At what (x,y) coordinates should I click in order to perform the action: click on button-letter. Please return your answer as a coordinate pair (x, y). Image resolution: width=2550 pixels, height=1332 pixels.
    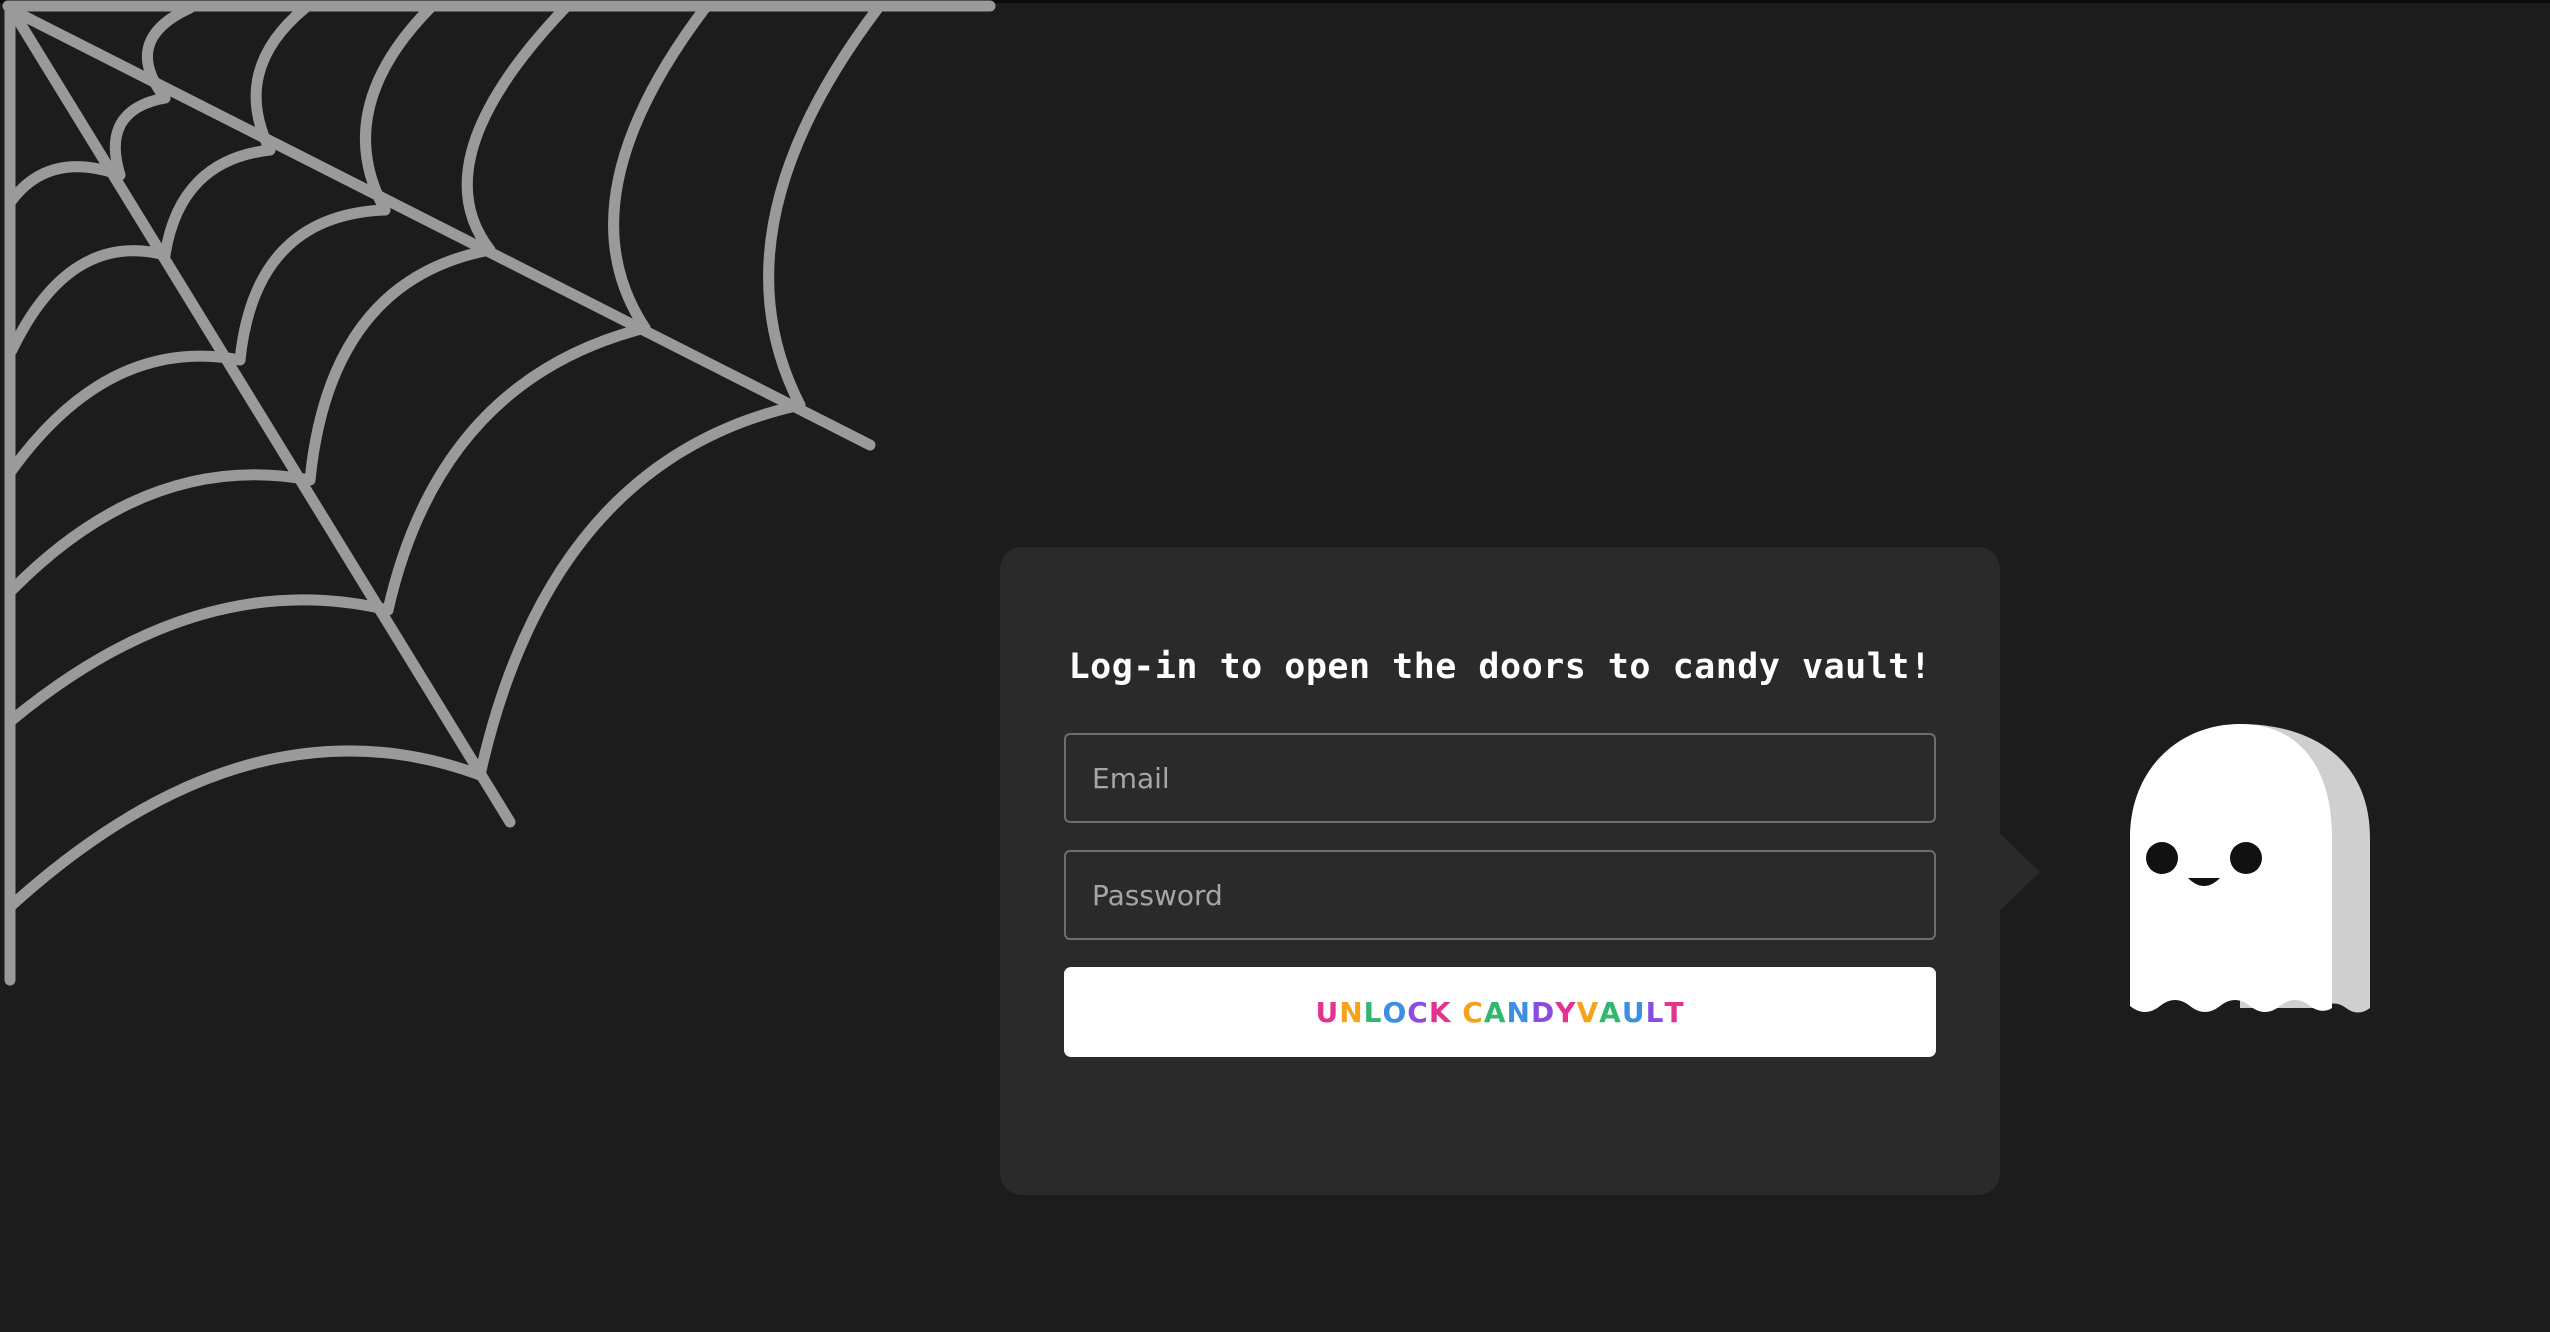
    Looking at the image, I should click on (1457, 1012).